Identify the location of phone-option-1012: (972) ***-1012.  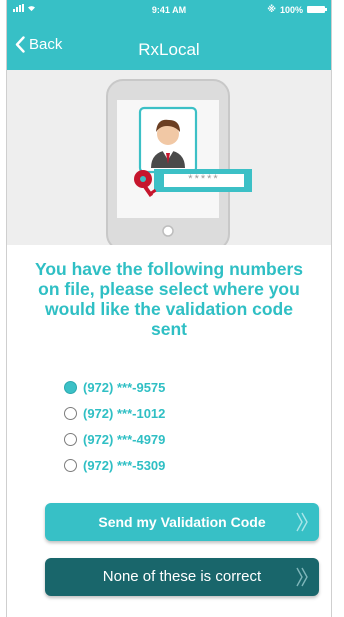
(114, 413).